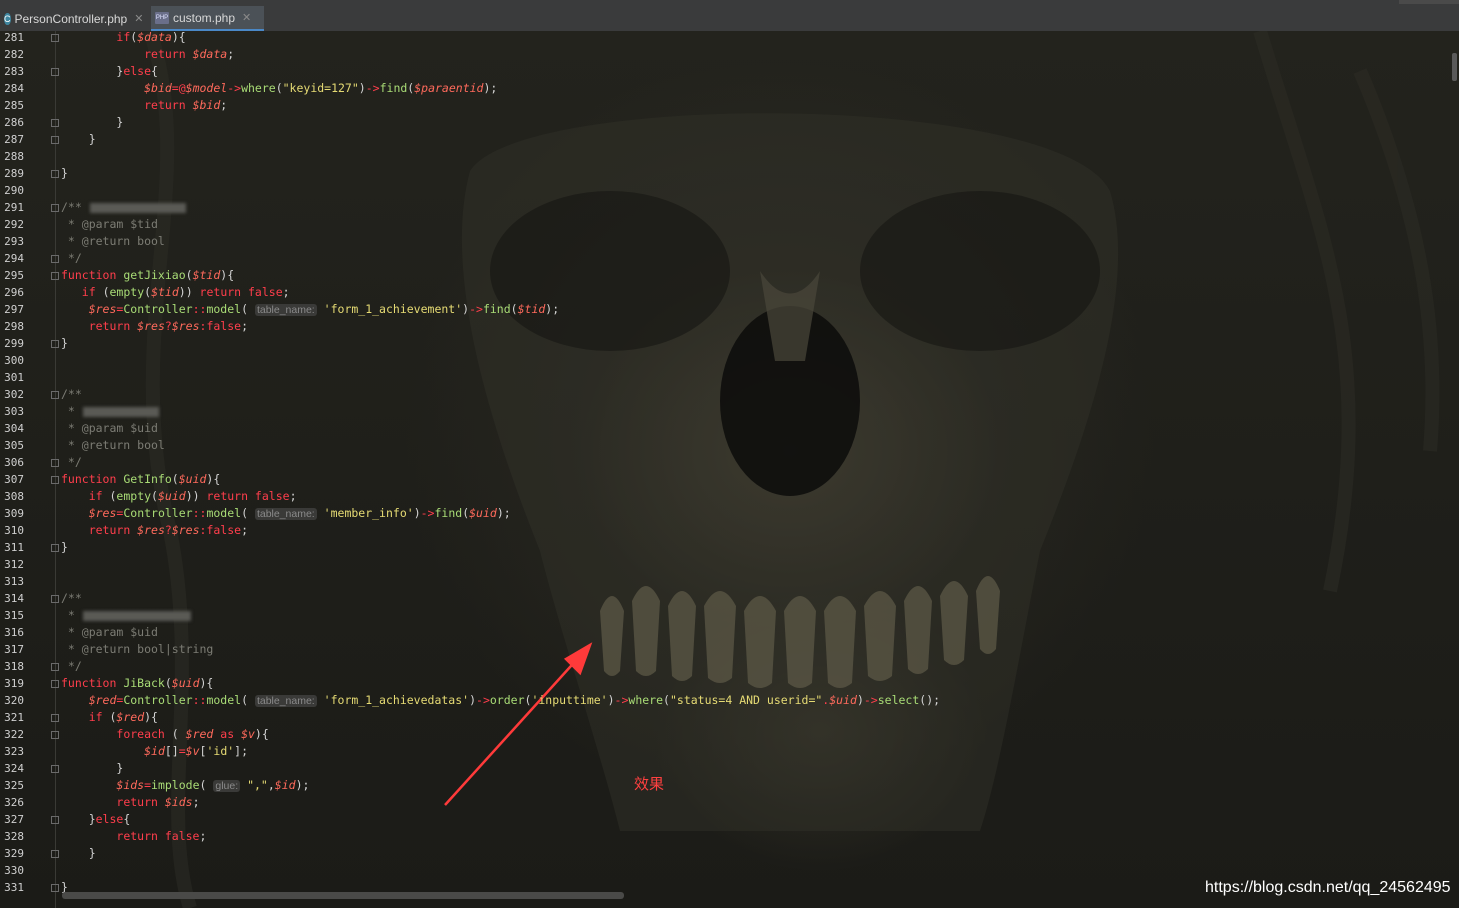 This screenshot has height=908, width=1459. Describe the element at coordinates (130, 802) in the screenshot. I see `code-line: return $ids;` at that location.